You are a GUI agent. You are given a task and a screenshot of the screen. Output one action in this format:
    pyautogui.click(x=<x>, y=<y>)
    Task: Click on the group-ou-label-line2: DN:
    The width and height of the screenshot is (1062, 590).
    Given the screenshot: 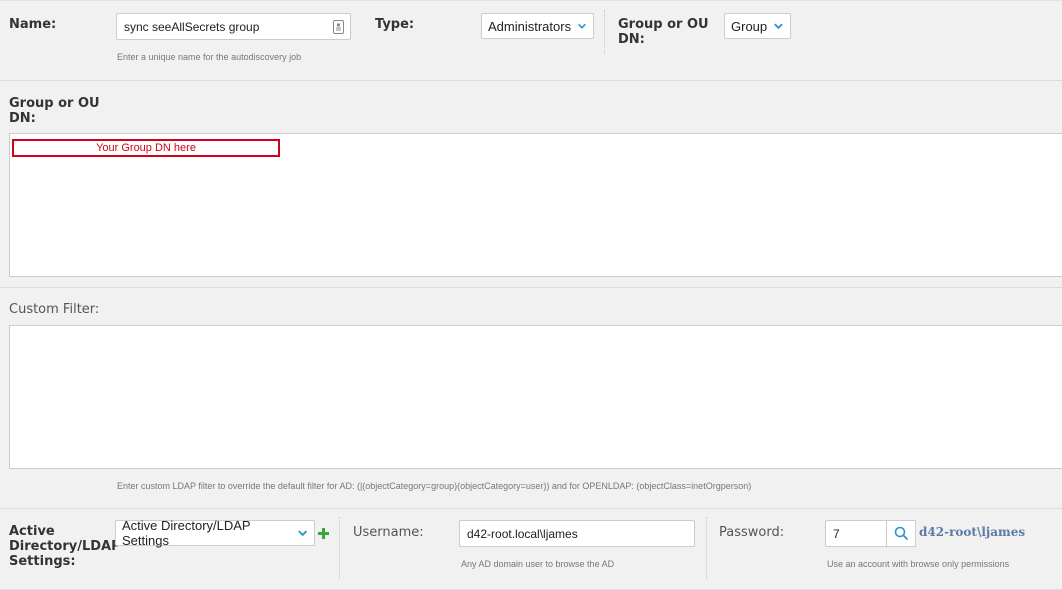 What is the action you would take?
    pyautogui.click(x=631, y=39)
    